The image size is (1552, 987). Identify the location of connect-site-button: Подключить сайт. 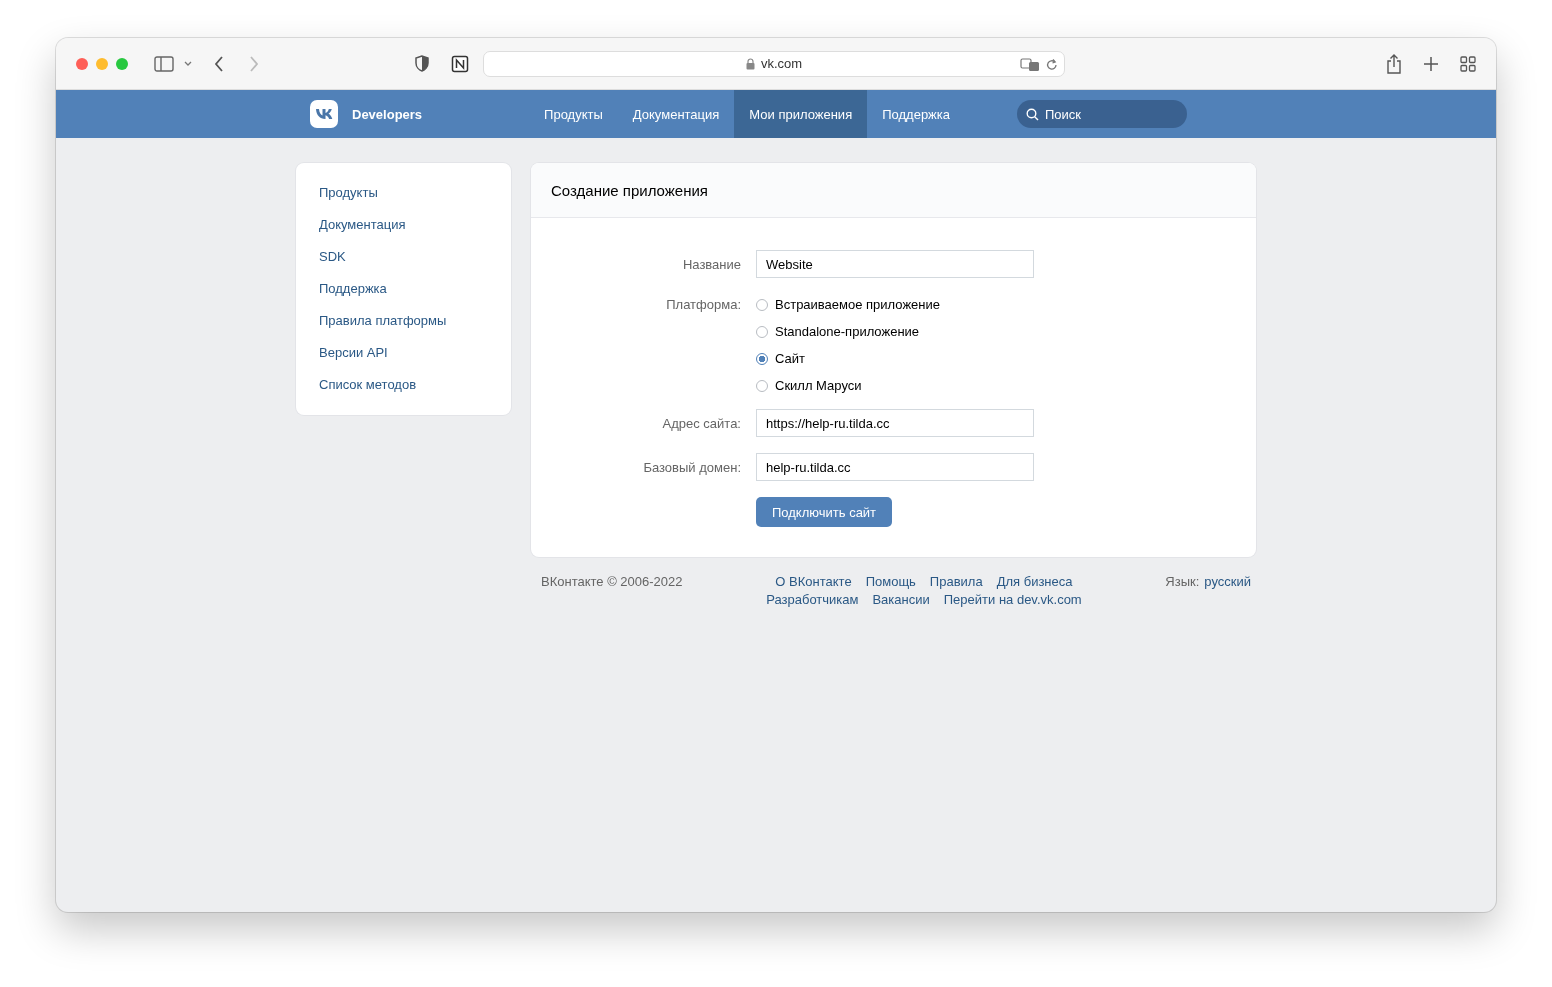
(824, 512).